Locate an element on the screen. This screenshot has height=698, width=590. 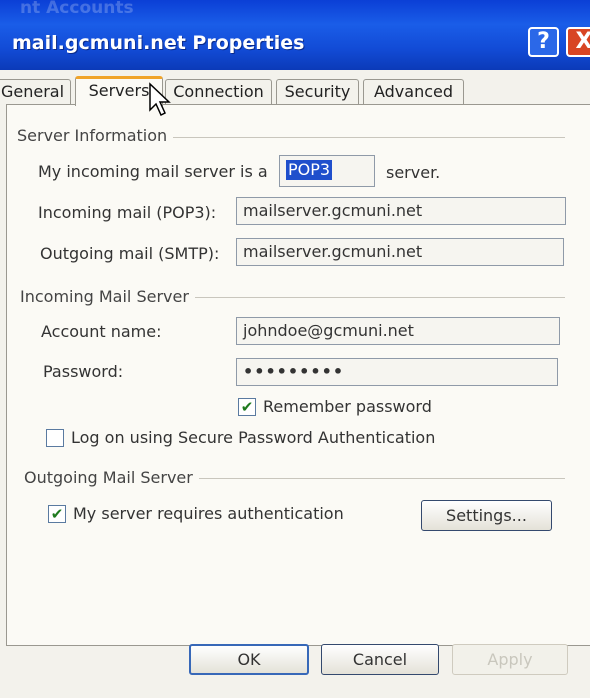
dialog-title: mail.gcmuni.net Properties is located at coordinates (158, 43).